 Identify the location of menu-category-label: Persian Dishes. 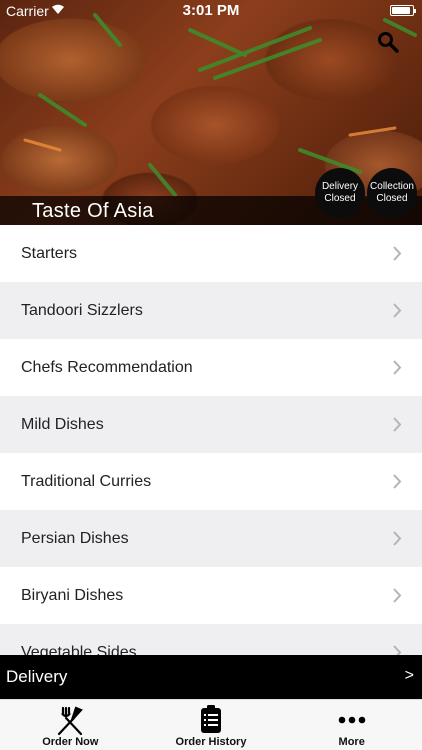
(75, 538).